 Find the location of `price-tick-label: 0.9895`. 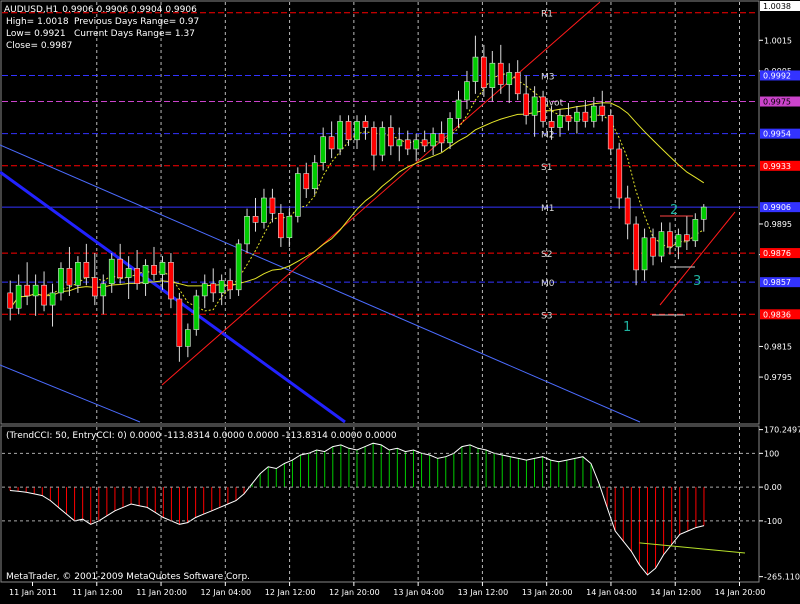

price-tick-label: 0.9895 is located at coordinates (778, 224).